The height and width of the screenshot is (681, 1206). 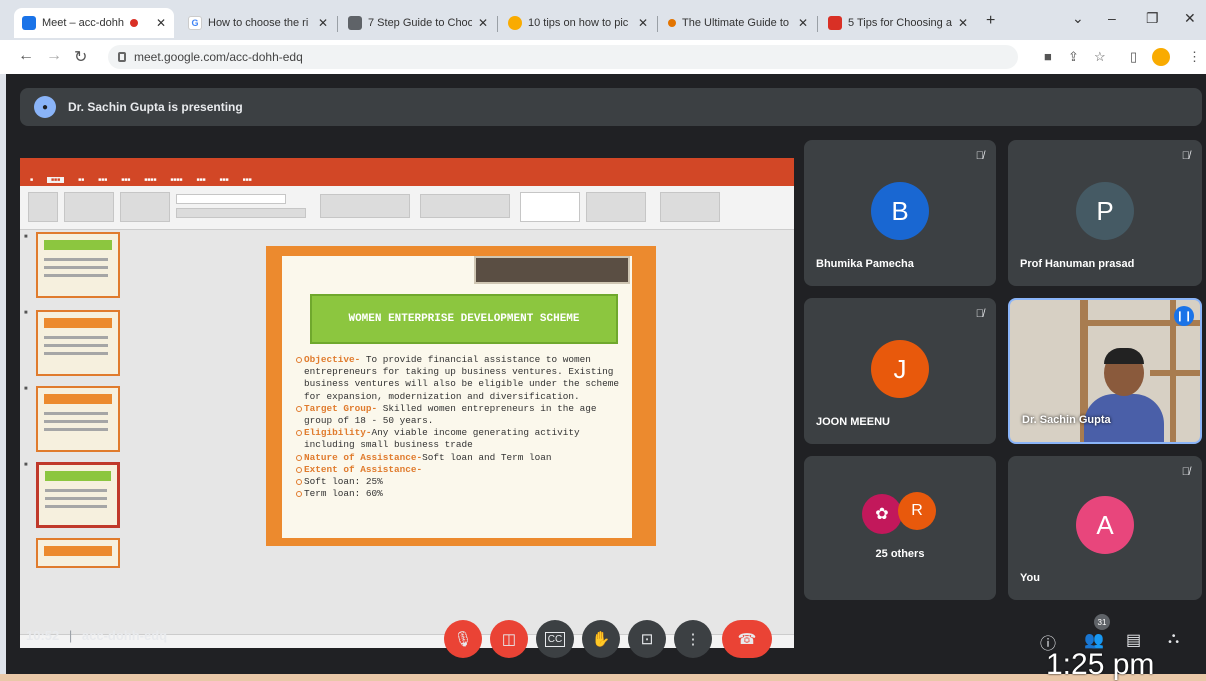 I want to click on side-panel-icon: ▯, so click(x=1133, y=57).